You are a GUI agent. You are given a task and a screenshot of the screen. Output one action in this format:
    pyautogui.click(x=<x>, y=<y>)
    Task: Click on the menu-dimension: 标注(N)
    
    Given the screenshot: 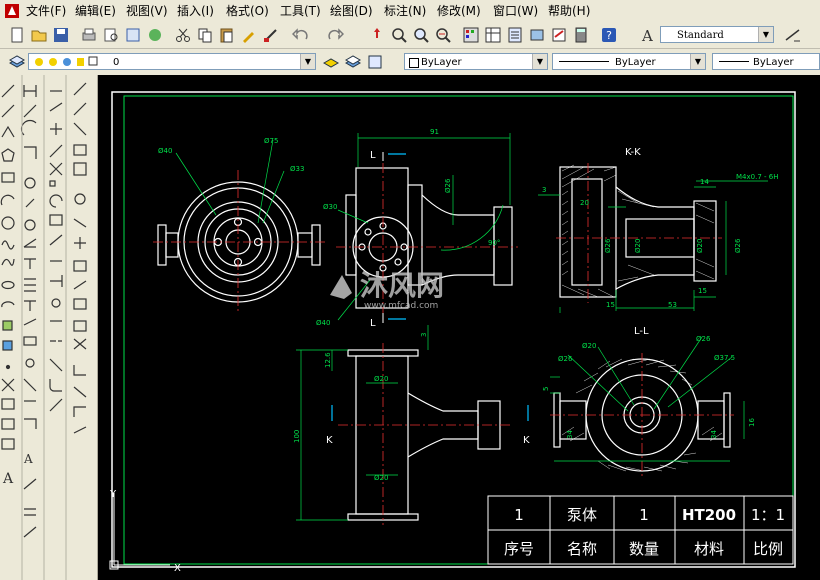 What is the action you would take?
    pyautogui.click(x=405, y=11)
    